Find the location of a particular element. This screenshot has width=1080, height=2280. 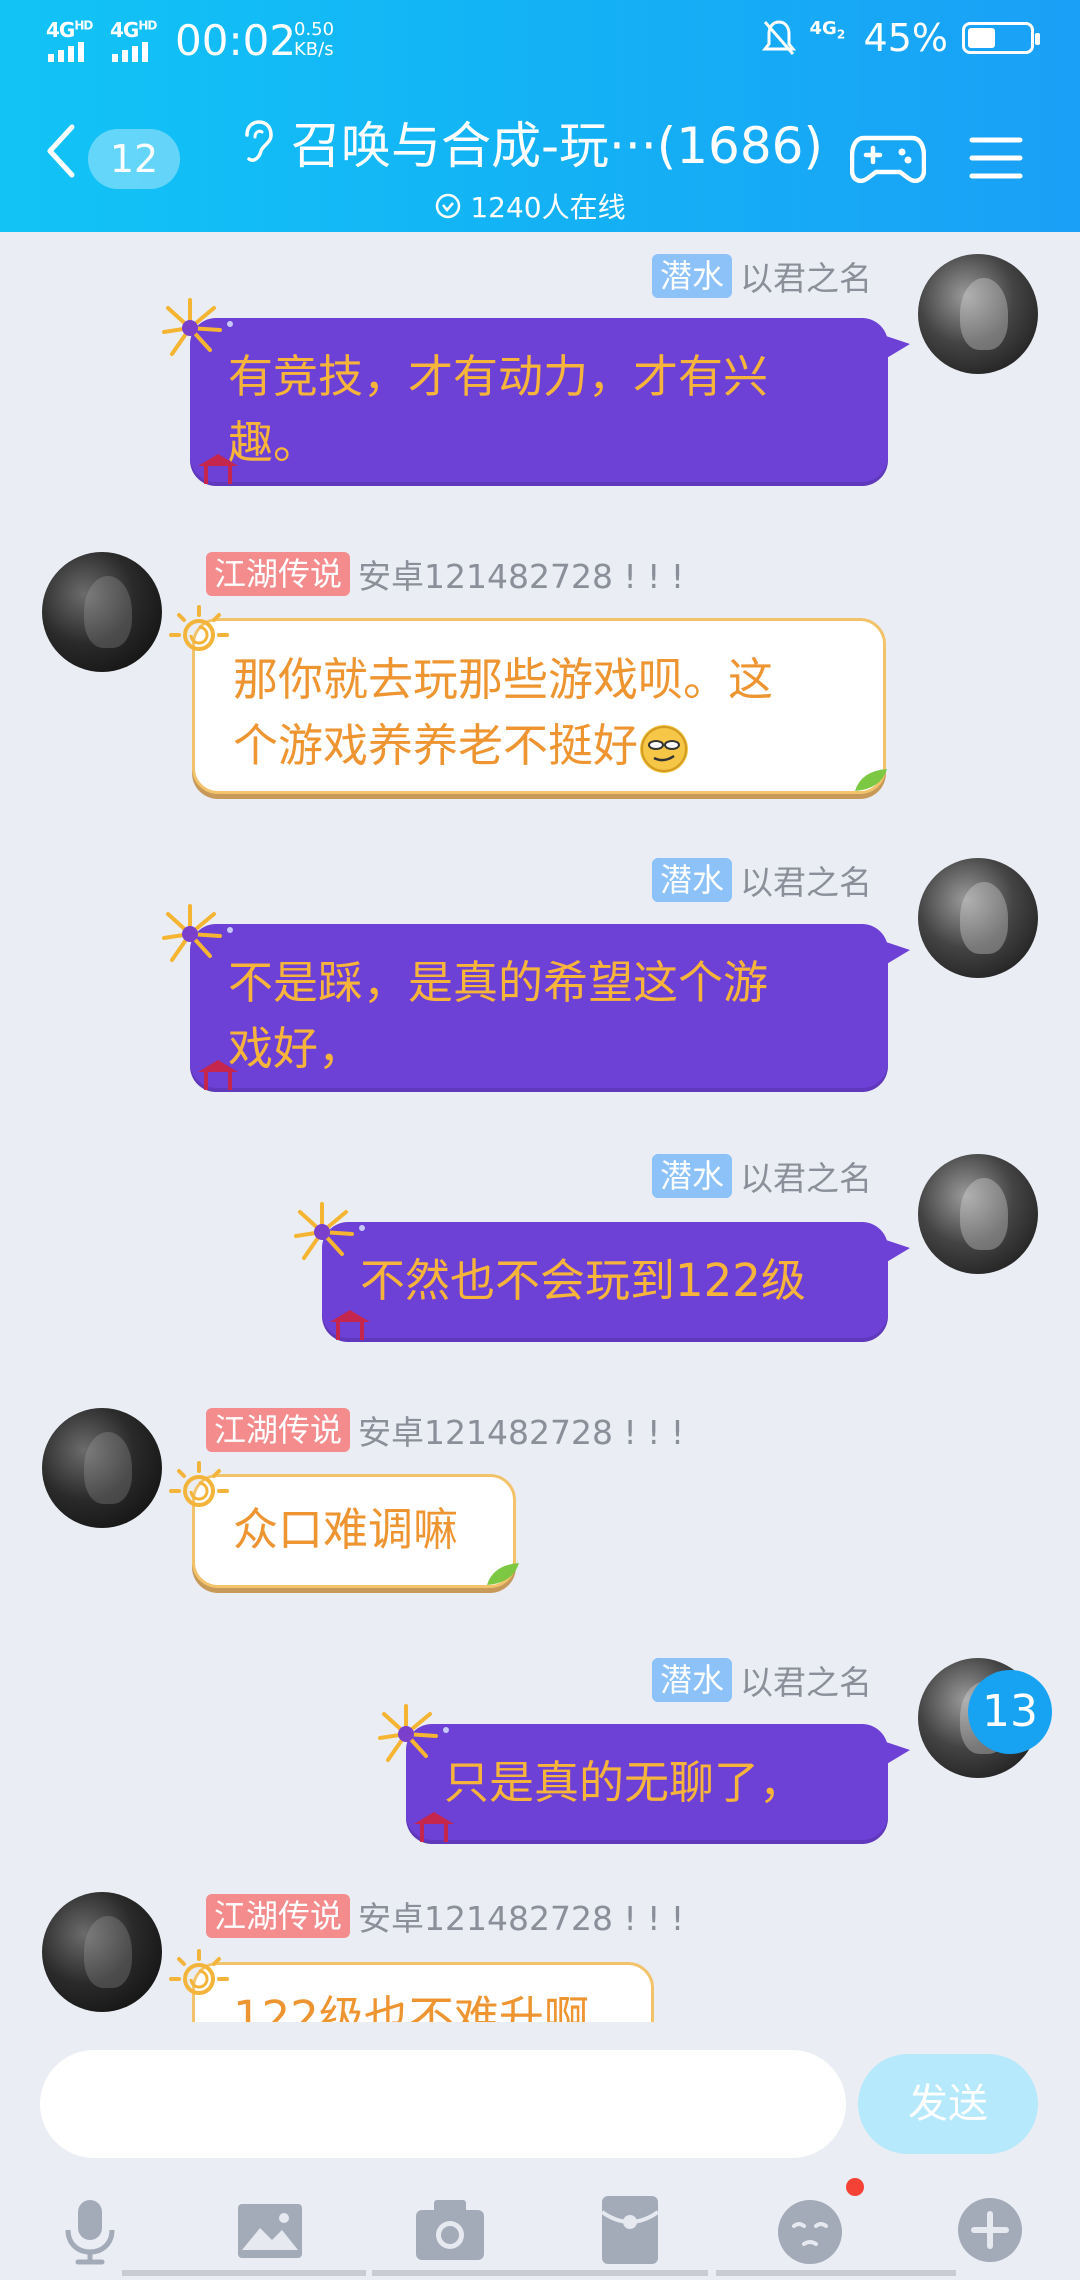

navigation-bar: 12 召唤与合成-玩···(1686) 1240人在线 is located at coordinates (540, 158).